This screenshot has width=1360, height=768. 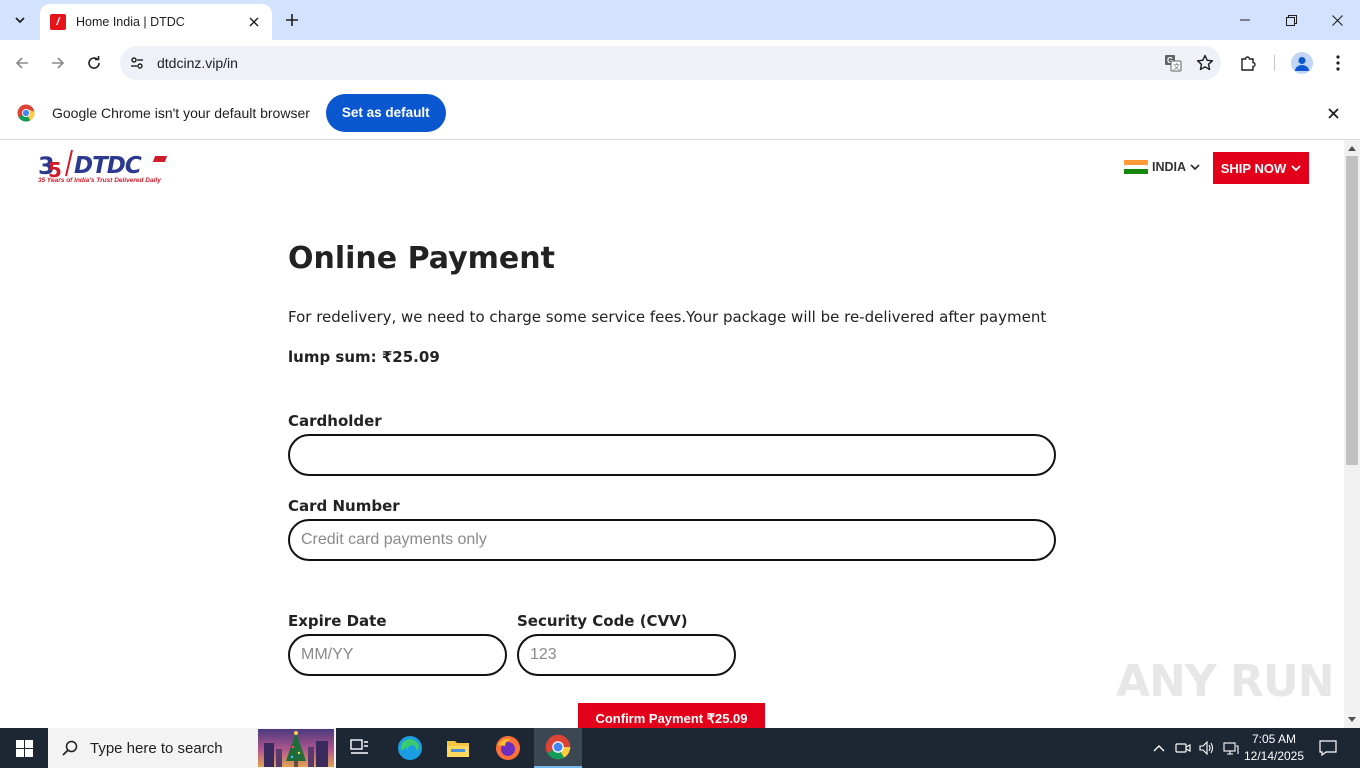 I want to click on close-window-button, so click(x=1337, y=20).